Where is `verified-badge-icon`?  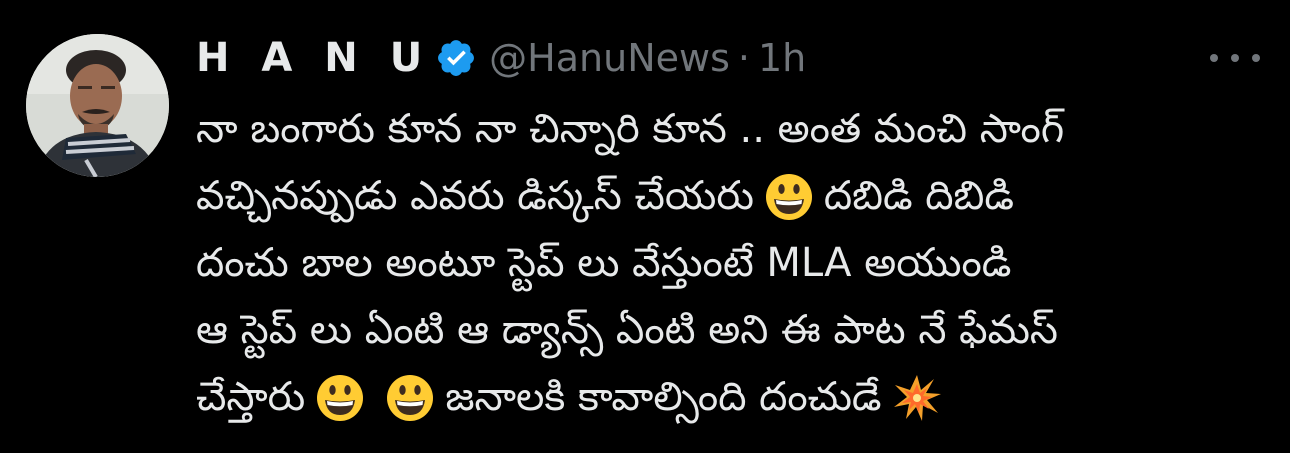
verified-badge-icon is located at coordinates (456, 58).